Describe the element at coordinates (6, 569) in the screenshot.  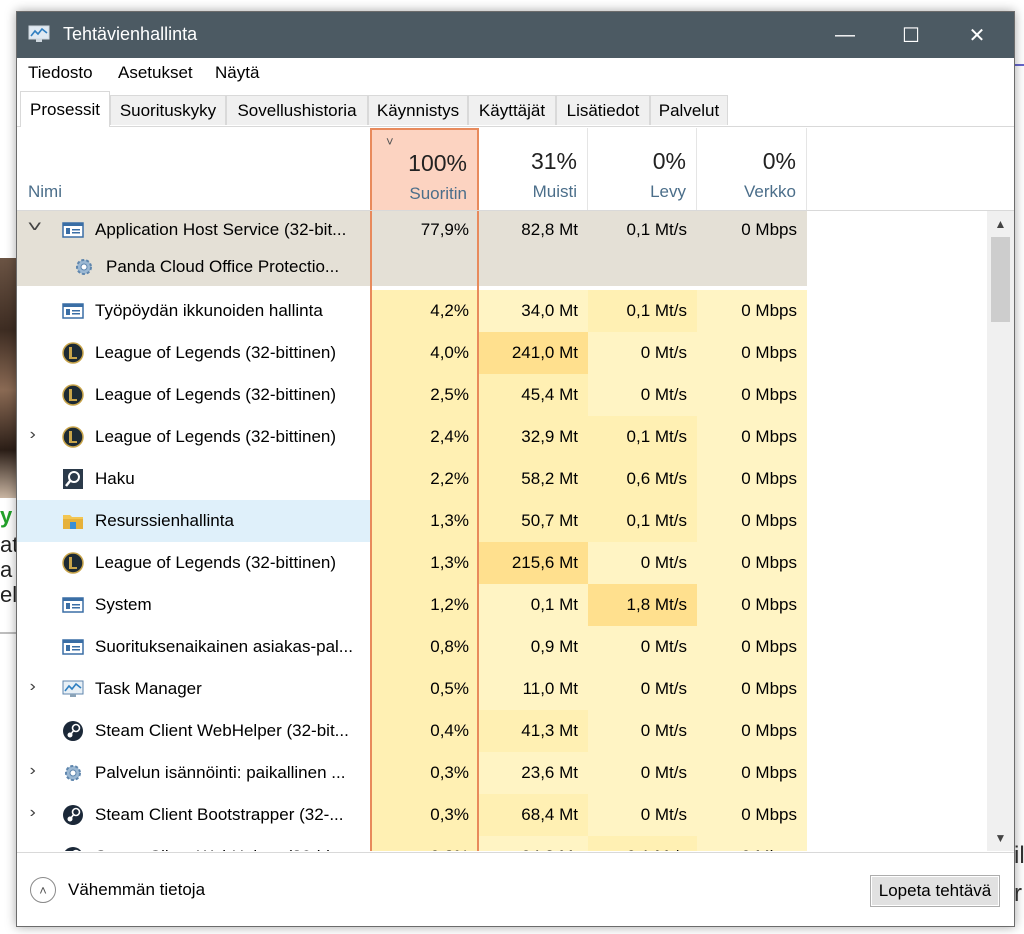
I see `background-text: a` at that location.